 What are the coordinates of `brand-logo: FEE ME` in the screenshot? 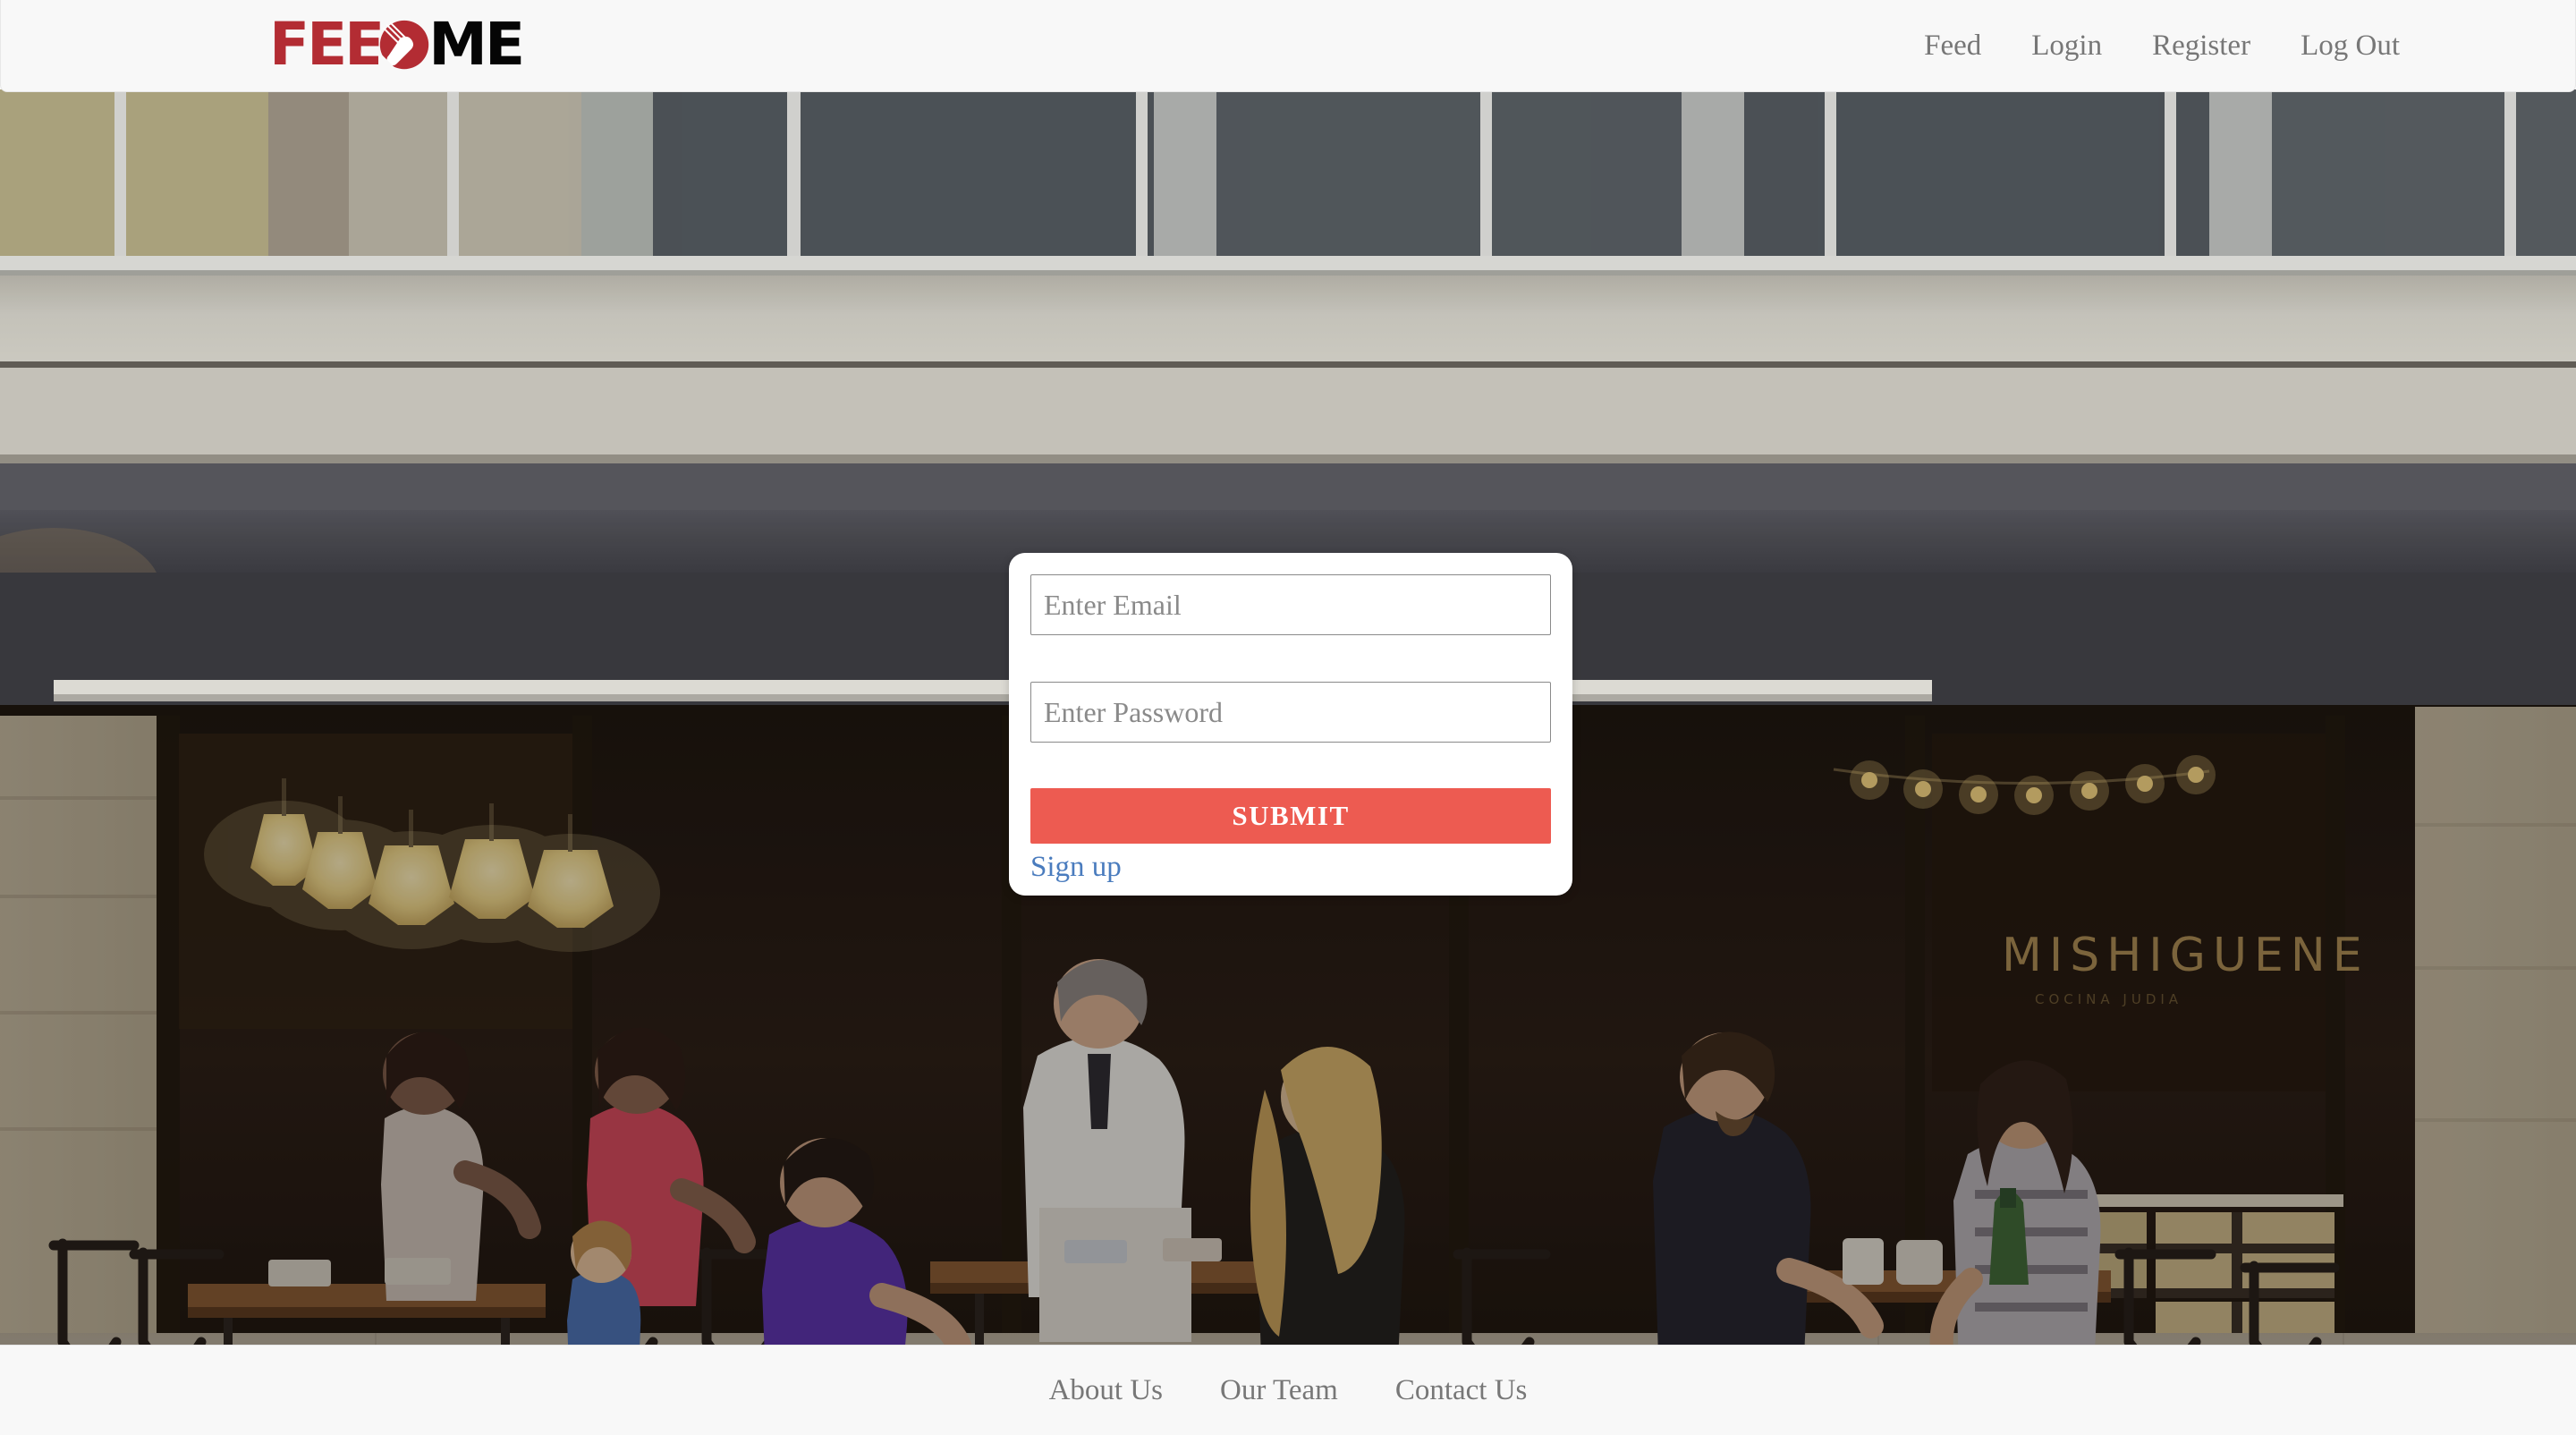 It's located at (397, 44).